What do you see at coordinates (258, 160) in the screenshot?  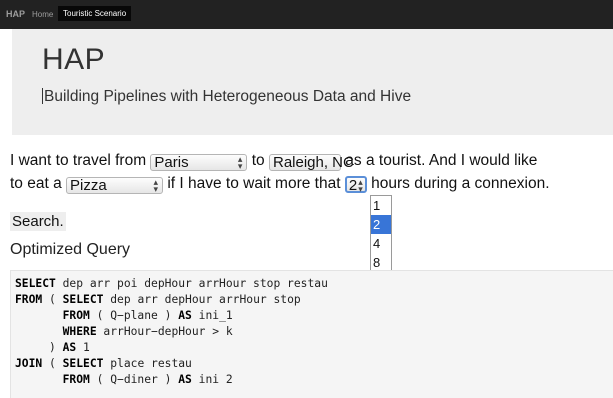 I see `sentence-text: to` at bounding box center [258, 160].